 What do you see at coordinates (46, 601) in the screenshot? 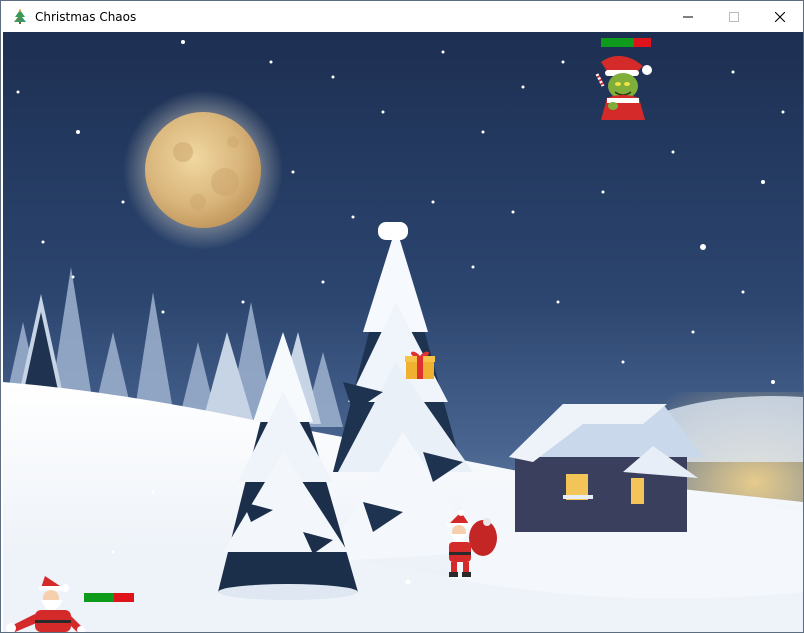
I see `santa-player` at bounding box center [46, 601].